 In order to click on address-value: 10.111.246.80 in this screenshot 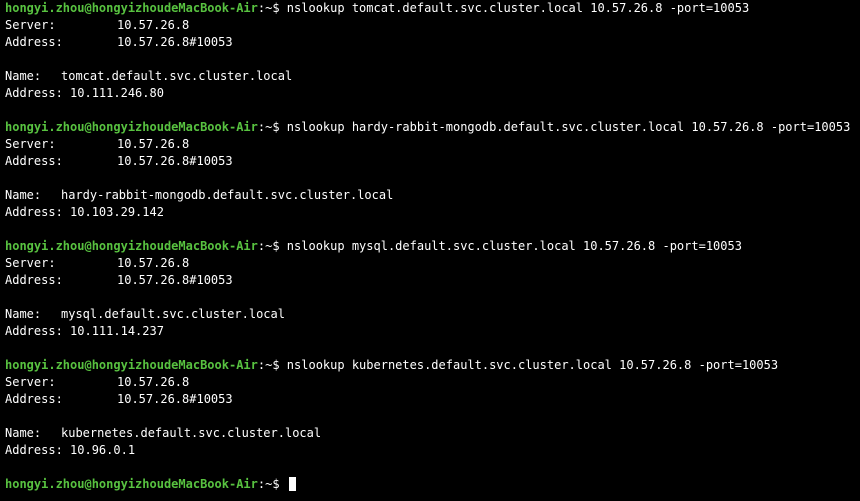, I will do `click(117, 93)`.